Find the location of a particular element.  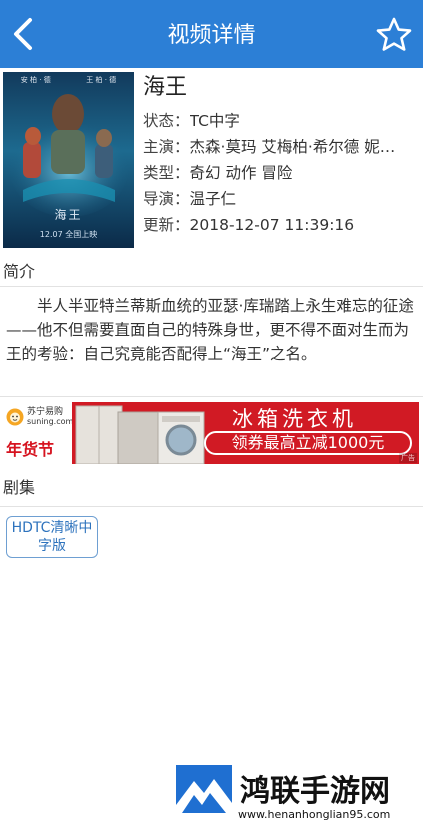

watermark-site-name: 鸿联手游网 is located at coordinates (315, 791).